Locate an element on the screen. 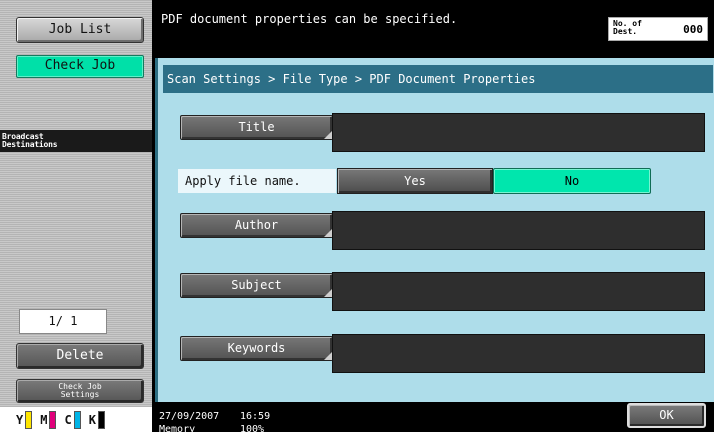  memory-label: Memory is located at coordinates (177, 428).